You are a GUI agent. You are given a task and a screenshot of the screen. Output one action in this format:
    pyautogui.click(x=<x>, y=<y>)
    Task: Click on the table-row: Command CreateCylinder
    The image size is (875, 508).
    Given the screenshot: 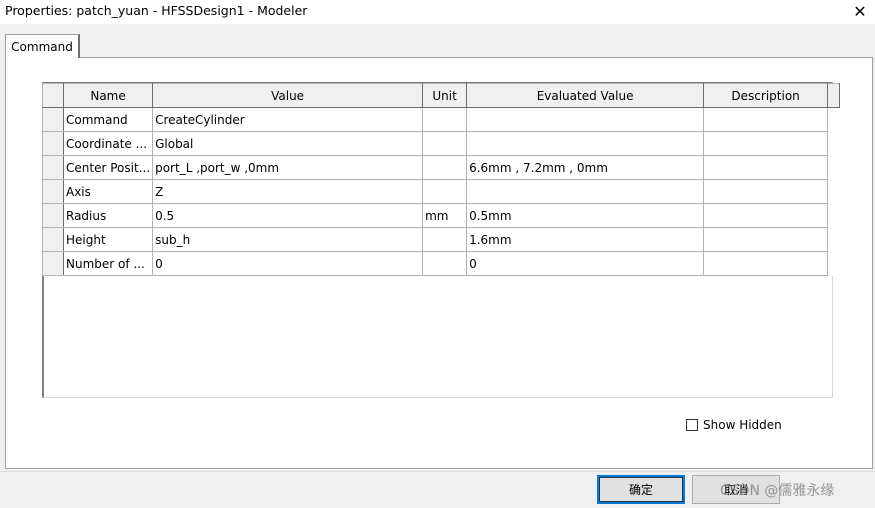 What is the action you would take?
    pyautogui.click(x=441, y=119)
    